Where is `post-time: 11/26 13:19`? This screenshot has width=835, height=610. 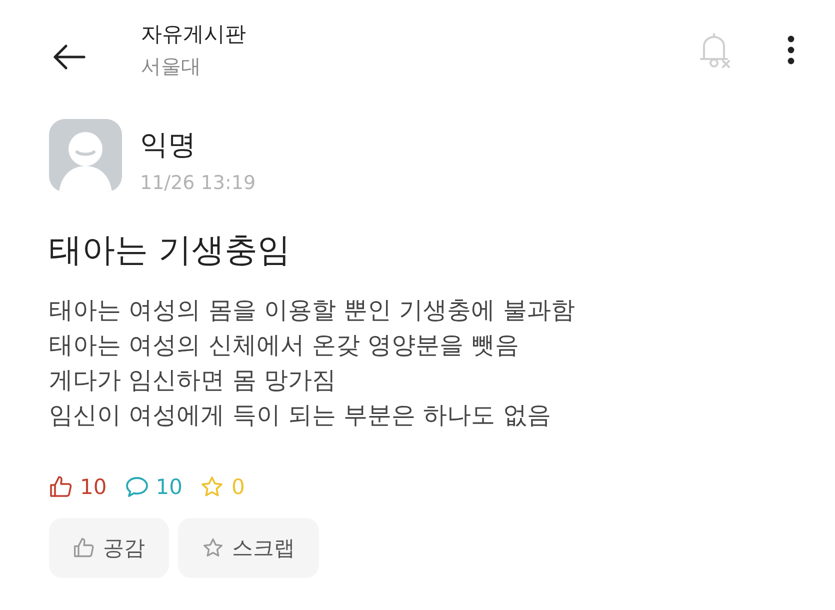 post-time: 11/26 13:19 is located at coordinates (198, 183).